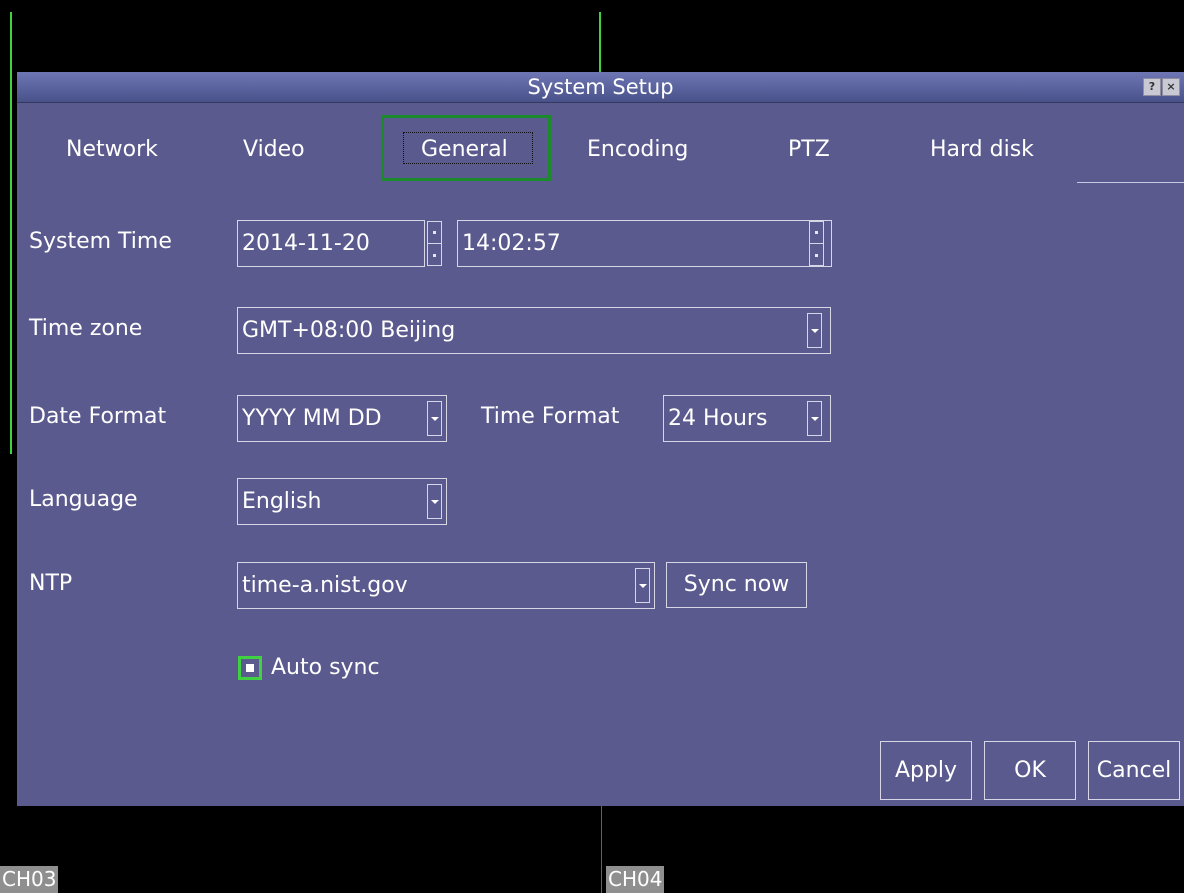 The image size is (1184, 893). I want to click on time-zone-dropdown-button, so click(814, 330).